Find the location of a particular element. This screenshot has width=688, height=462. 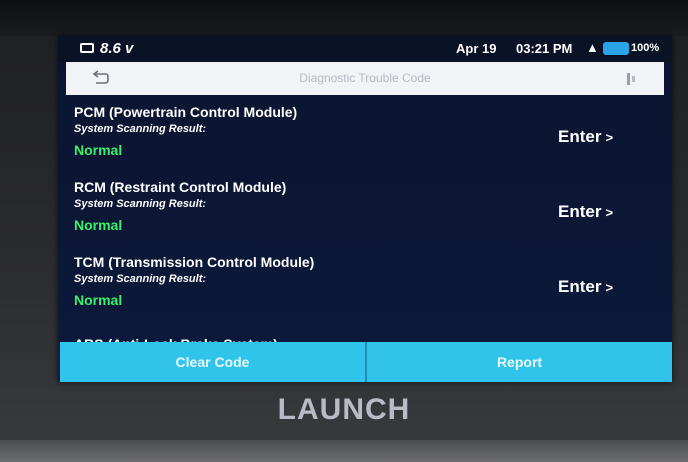

page-title: Diagnostic Trouble Code is located at coordinates (365, 78).